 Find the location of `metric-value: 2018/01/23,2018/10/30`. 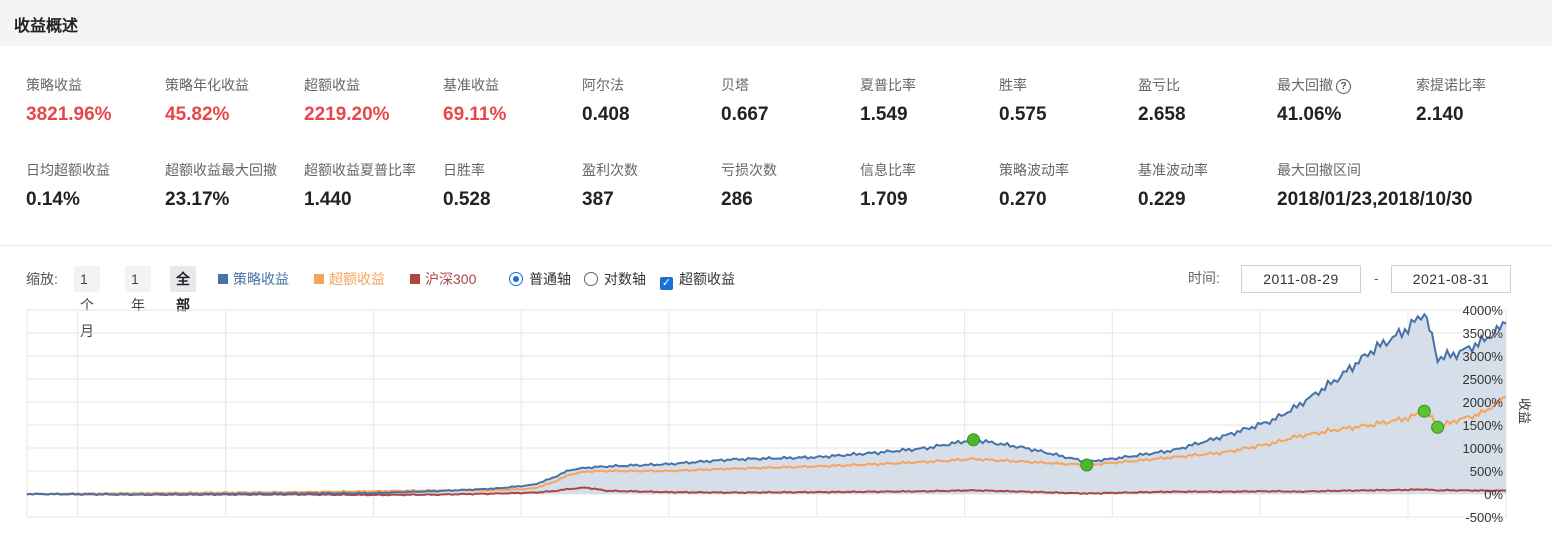

metric-value: 2018/01/23,2018/10/30 is located at coordinates (1375, 199).